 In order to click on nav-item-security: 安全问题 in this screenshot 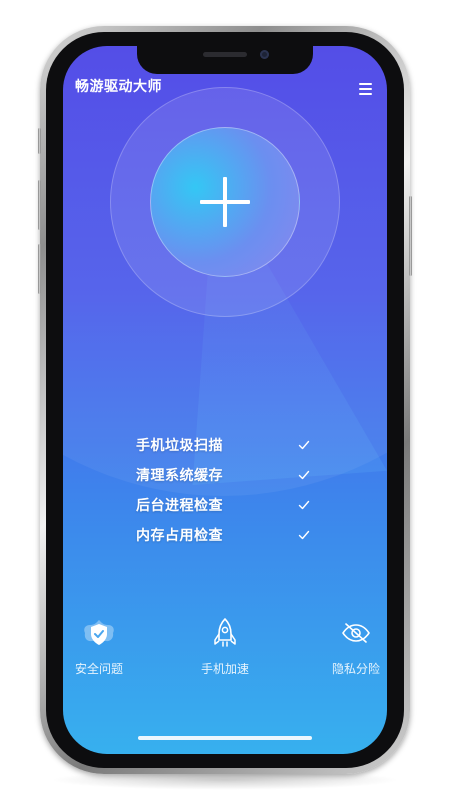, I will do `click(103, 646)`.